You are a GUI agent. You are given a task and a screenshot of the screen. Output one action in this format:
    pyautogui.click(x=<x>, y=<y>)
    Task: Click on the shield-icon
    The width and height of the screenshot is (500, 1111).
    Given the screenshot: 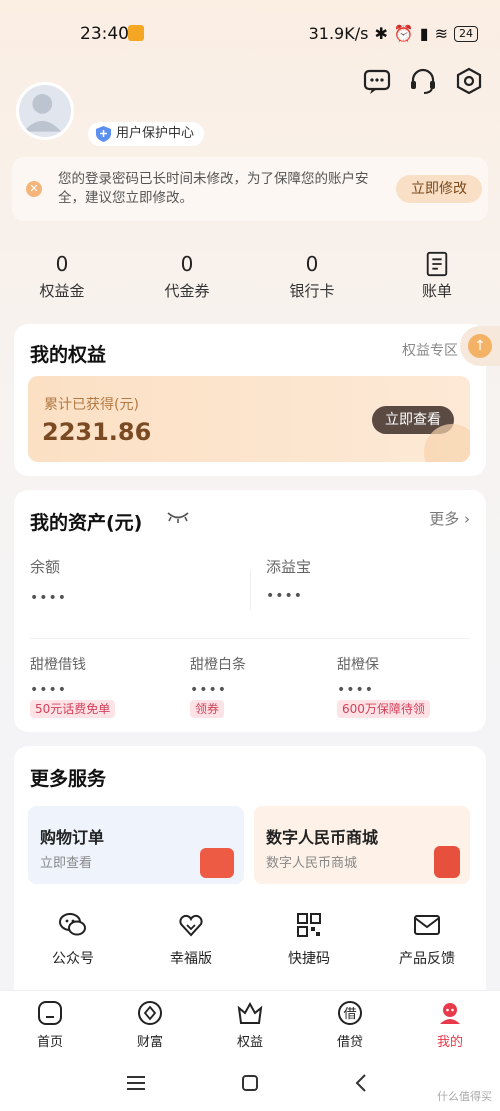 What is the action you would take?
    pyautogui.click(x=103, y=134)
    